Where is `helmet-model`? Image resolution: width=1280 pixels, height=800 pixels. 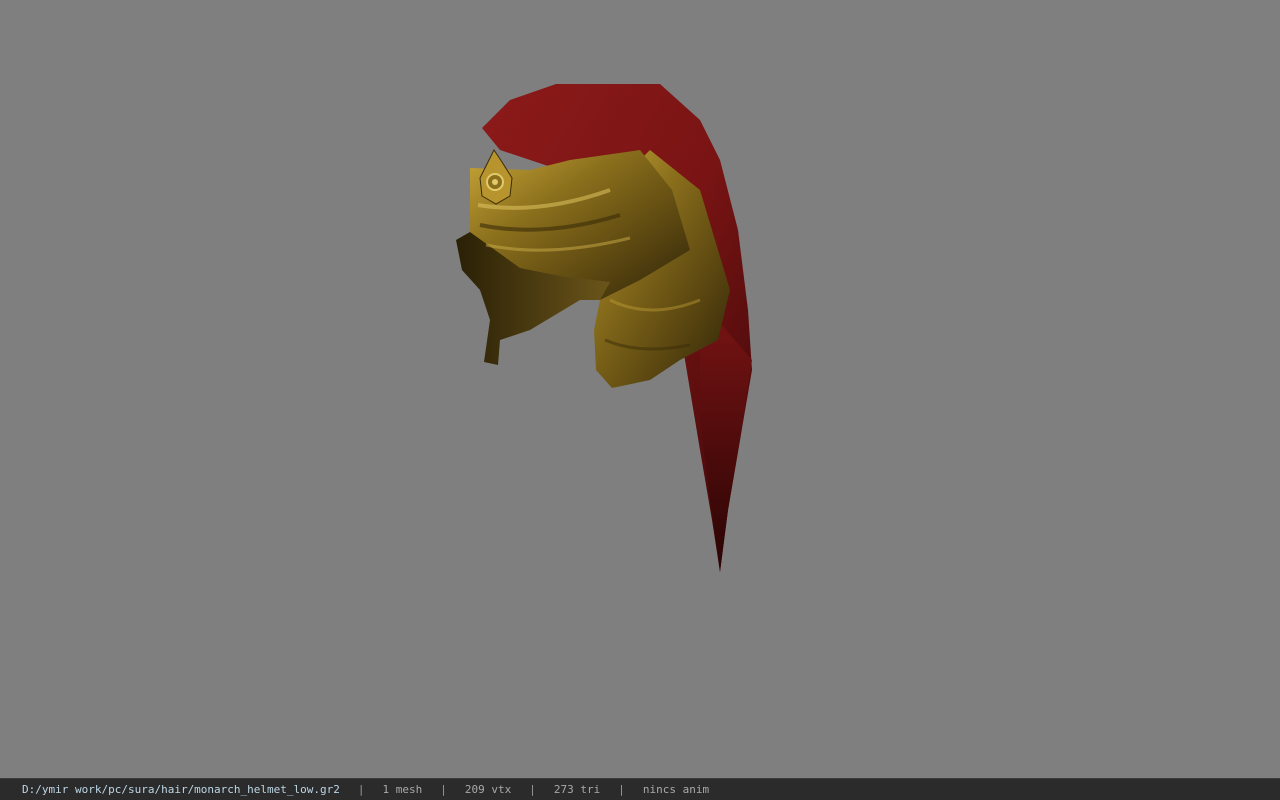 helmet-model is located at coordinates (604, 328).